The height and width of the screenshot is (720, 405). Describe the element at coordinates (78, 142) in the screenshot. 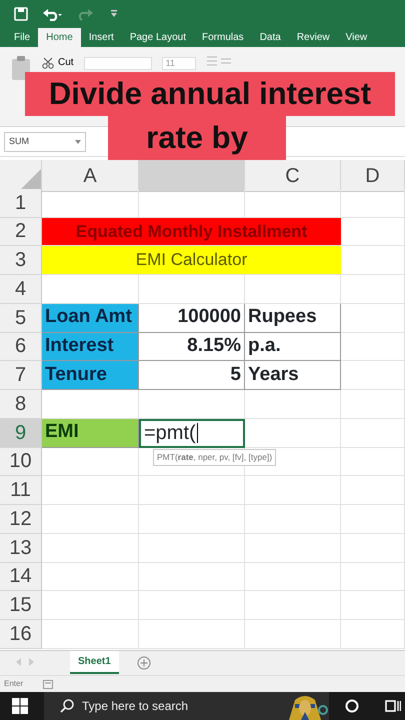

I see `dropdown-icon` at that location.